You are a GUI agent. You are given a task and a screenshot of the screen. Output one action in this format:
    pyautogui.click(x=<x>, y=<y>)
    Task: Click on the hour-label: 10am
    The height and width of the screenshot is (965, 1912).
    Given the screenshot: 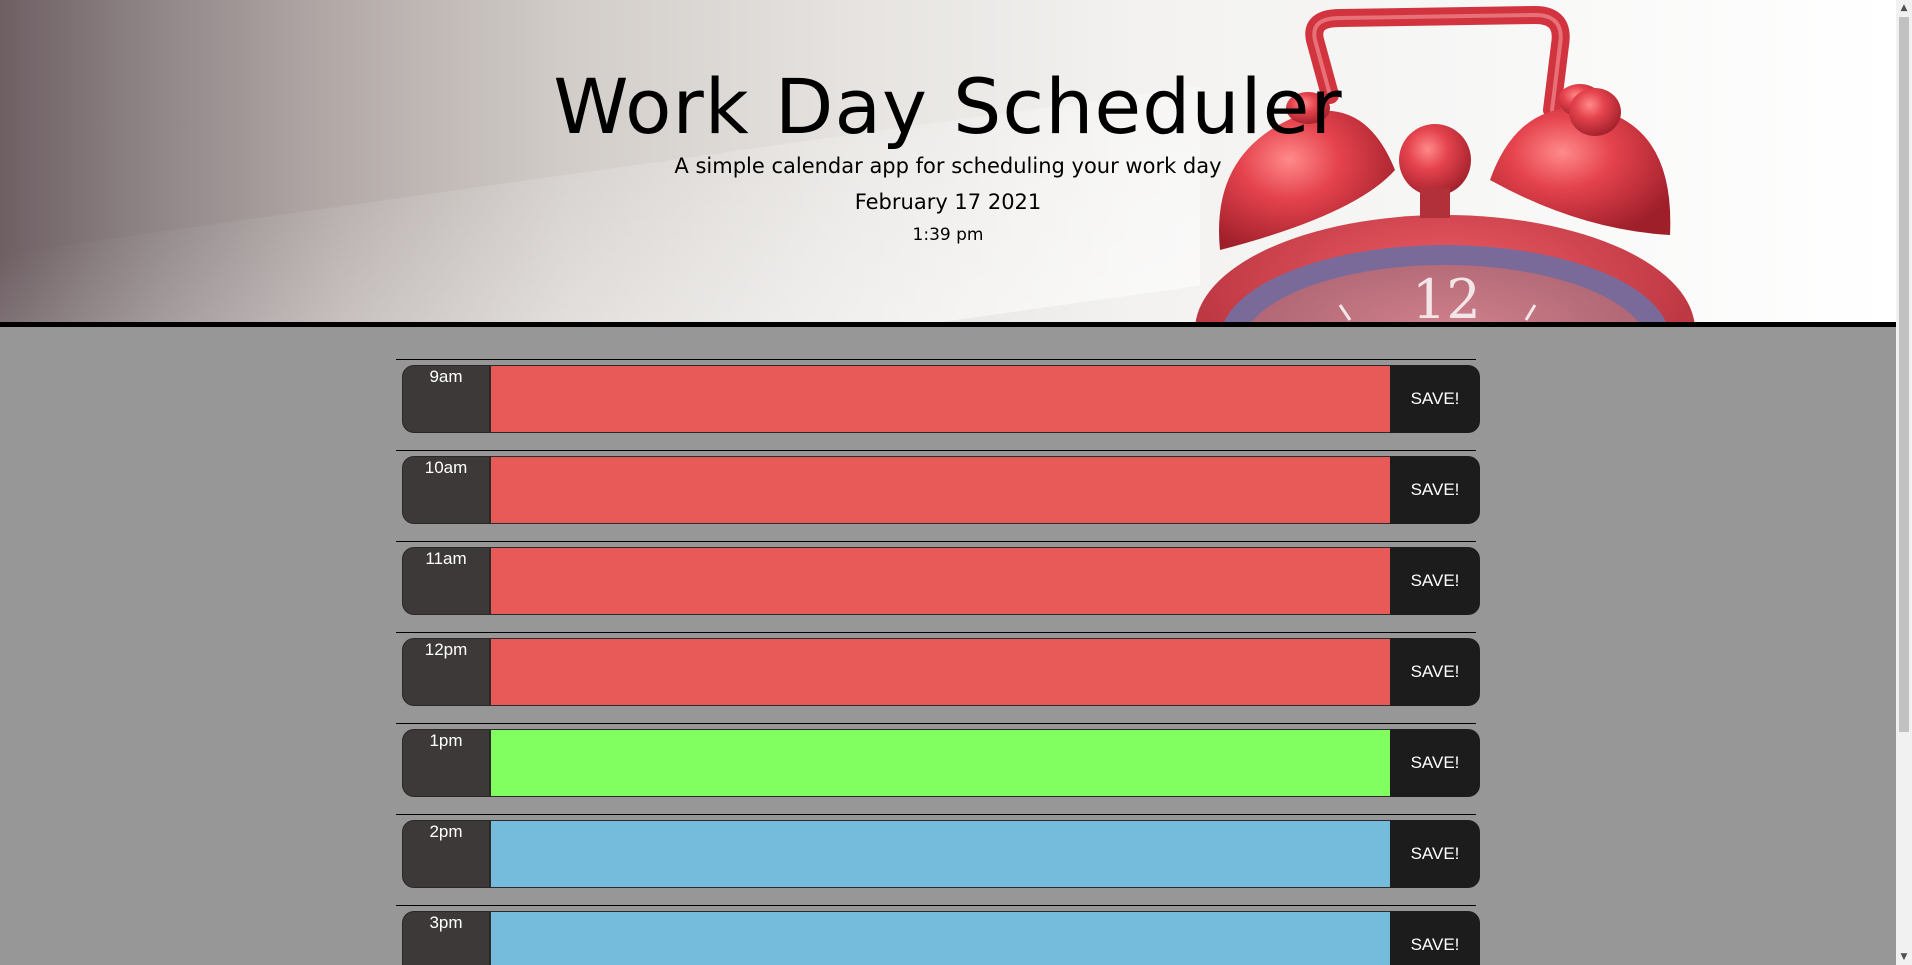 What is the action you would take?
    pyautogui.click(x=446, y=490)
    